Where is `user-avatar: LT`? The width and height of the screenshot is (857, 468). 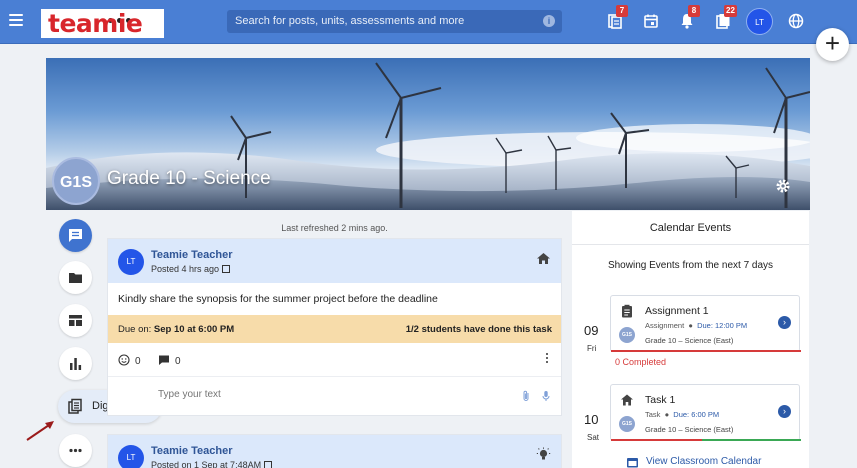
user-avatar: LT is located at coordinates (759, 21).